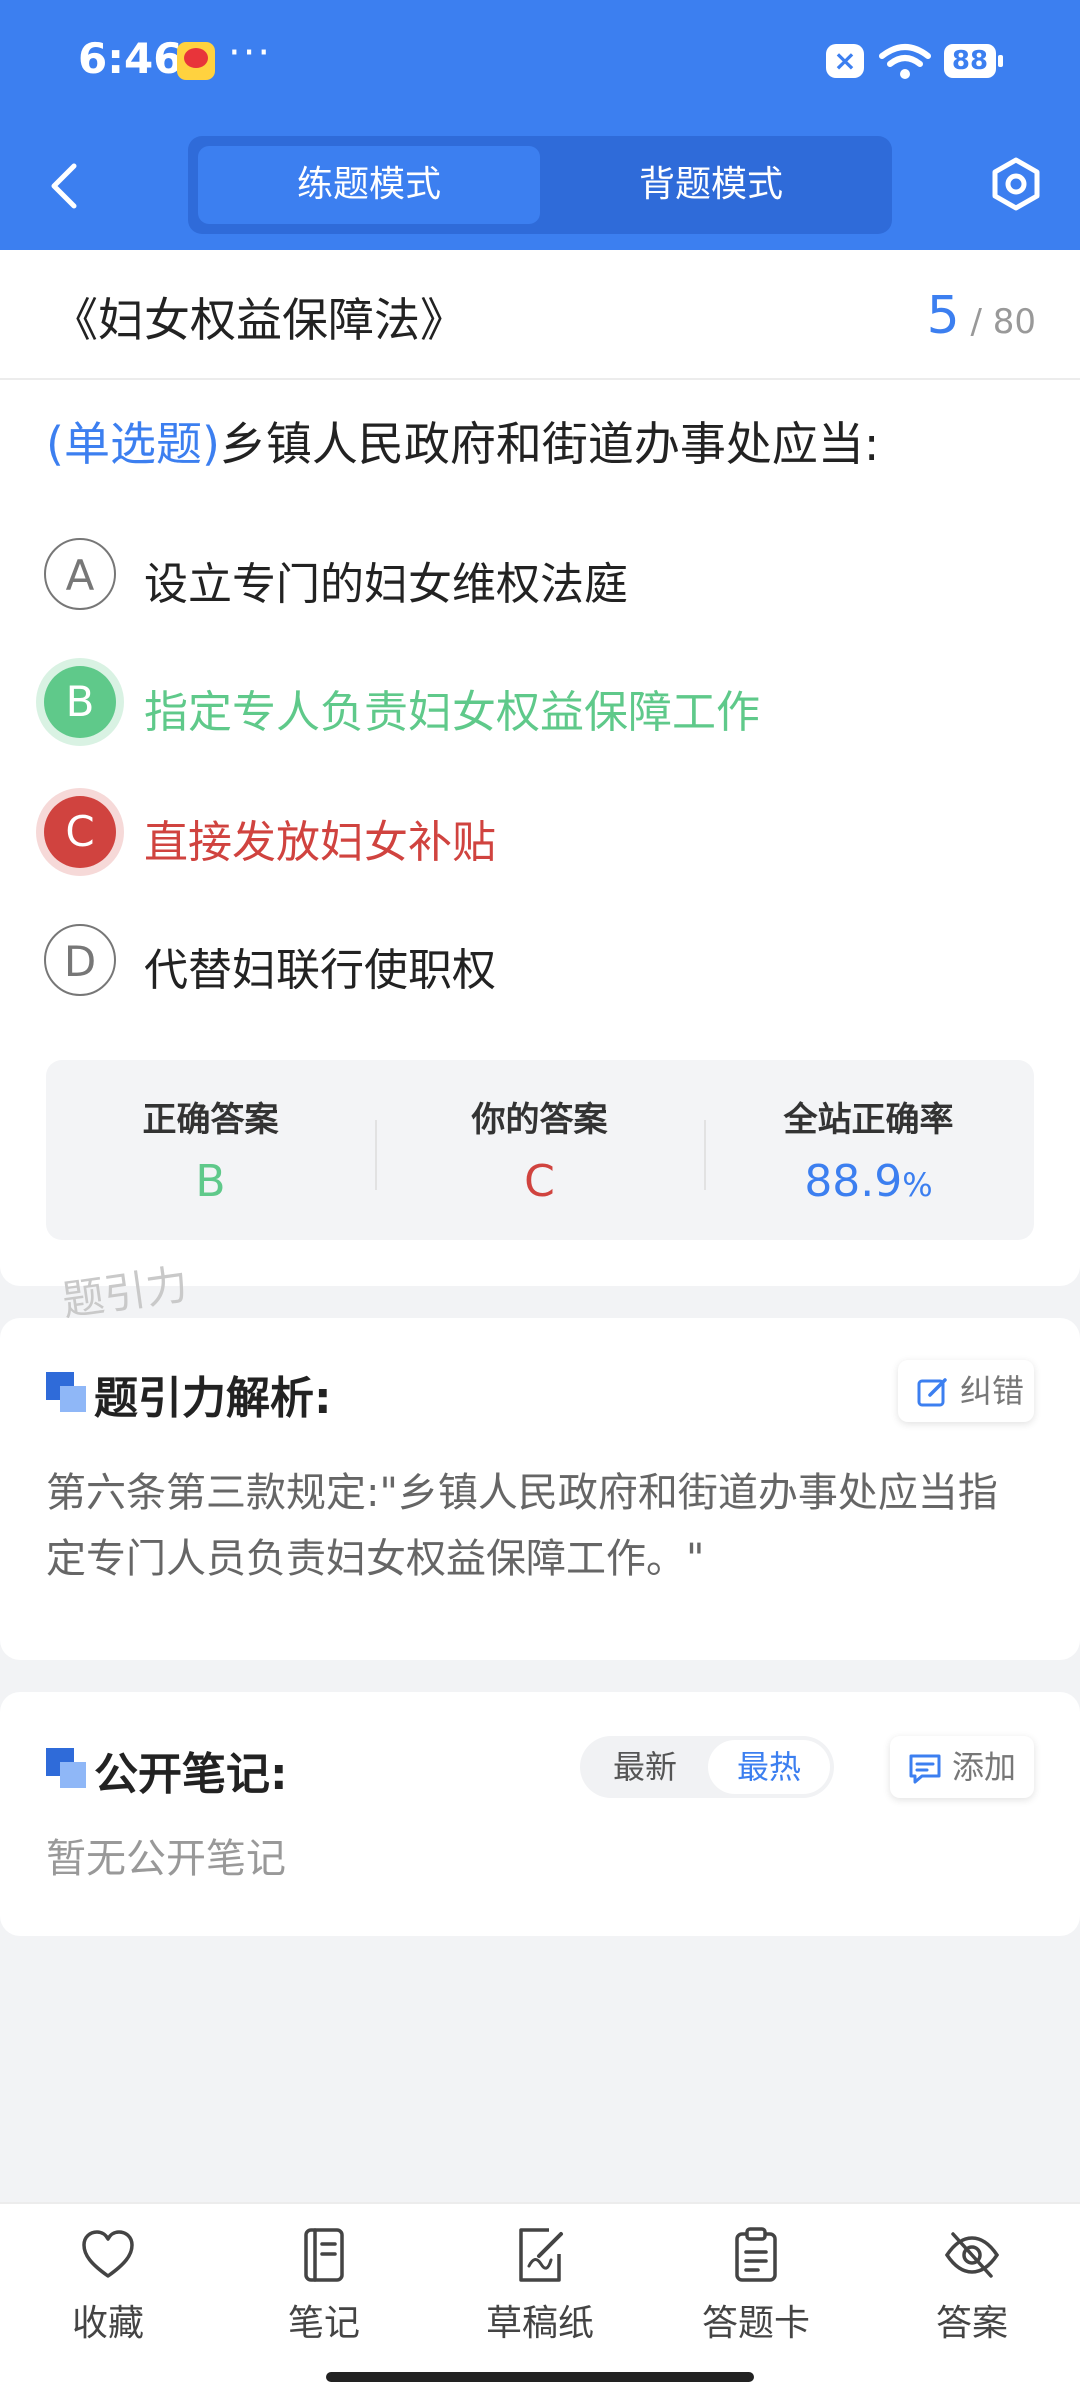 This screenshot has height=2402, width=1080. What do you see at coordinates (540, 2377) in the screenshot?
I see `home-indicator` at bounding box center [540, 2377].